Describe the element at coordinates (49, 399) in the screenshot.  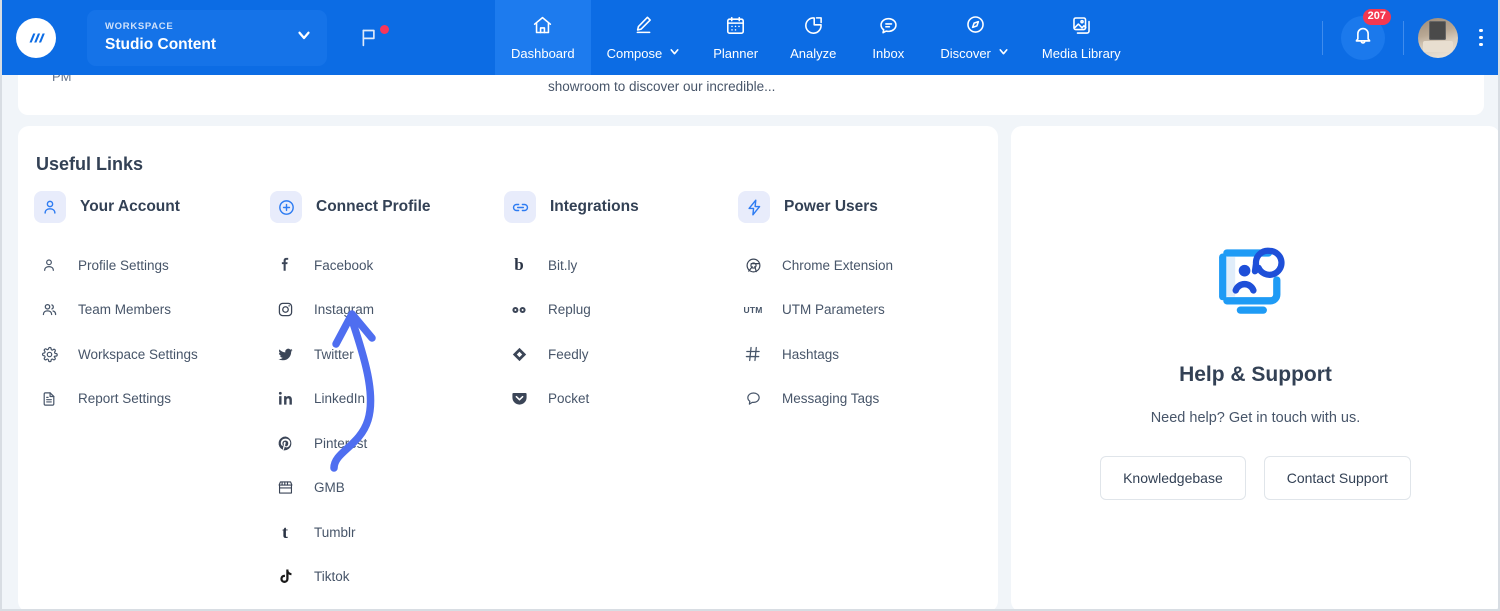
I see `document-icon` at that location.